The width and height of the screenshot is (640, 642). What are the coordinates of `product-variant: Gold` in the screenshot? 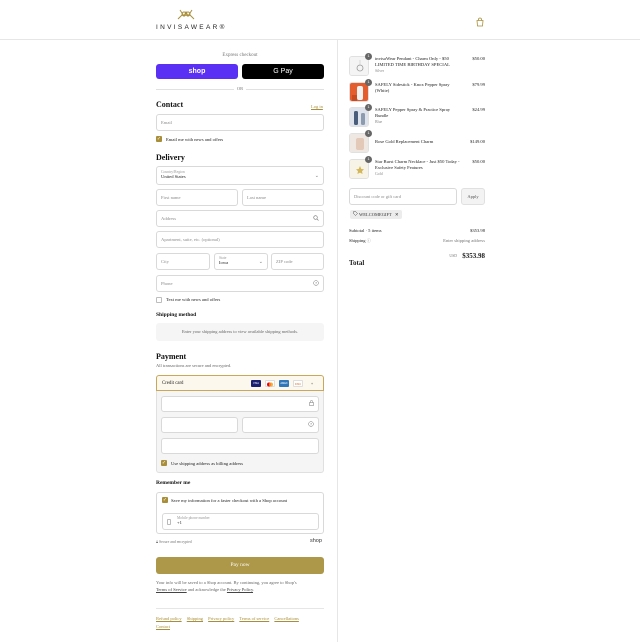 It's located at (379, 174).